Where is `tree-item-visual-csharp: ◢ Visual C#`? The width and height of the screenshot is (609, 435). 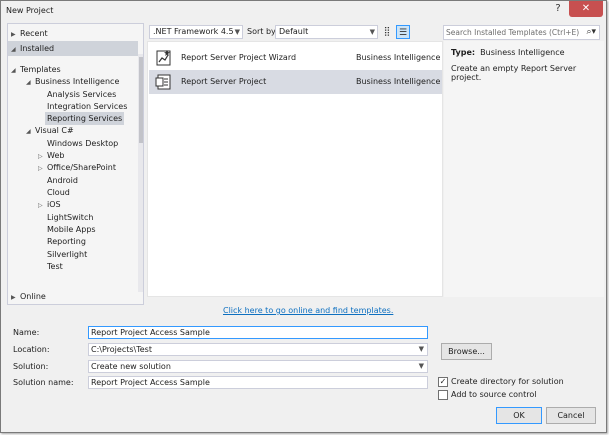 tree-item-visual-csharp: ◢ Visual C# is located at coordinates (50, 130).